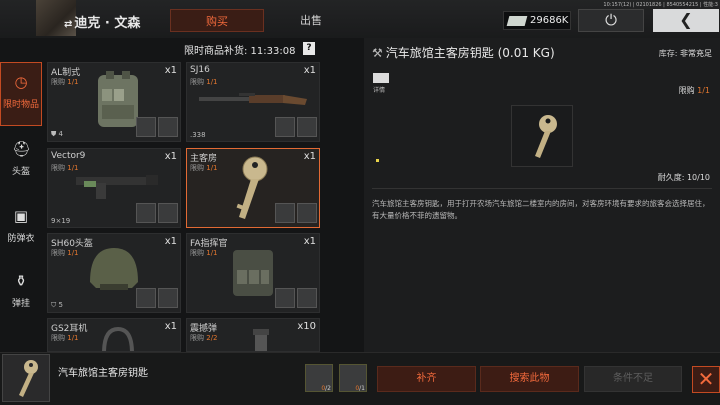  Describe the element at coordinates (470, 53) in the screenshot. I see `detail-title-text: 汽车旅馆主客房钥匙 (0.01 KG)` at that location.